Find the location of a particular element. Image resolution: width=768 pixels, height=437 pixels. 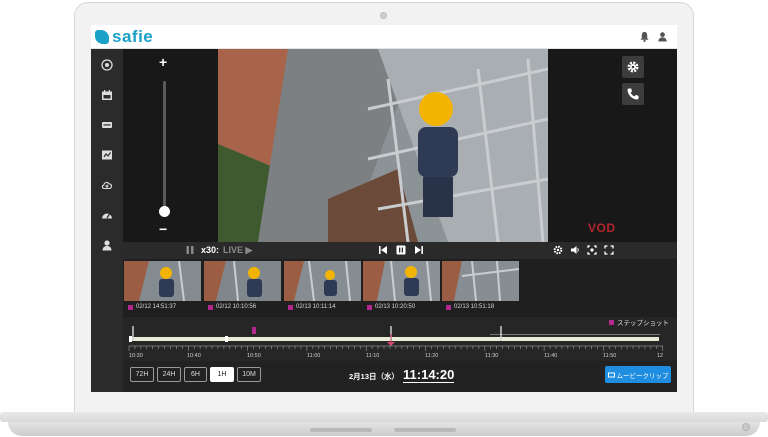

tick-label: 11:50 is located at coordinates (609, 356).